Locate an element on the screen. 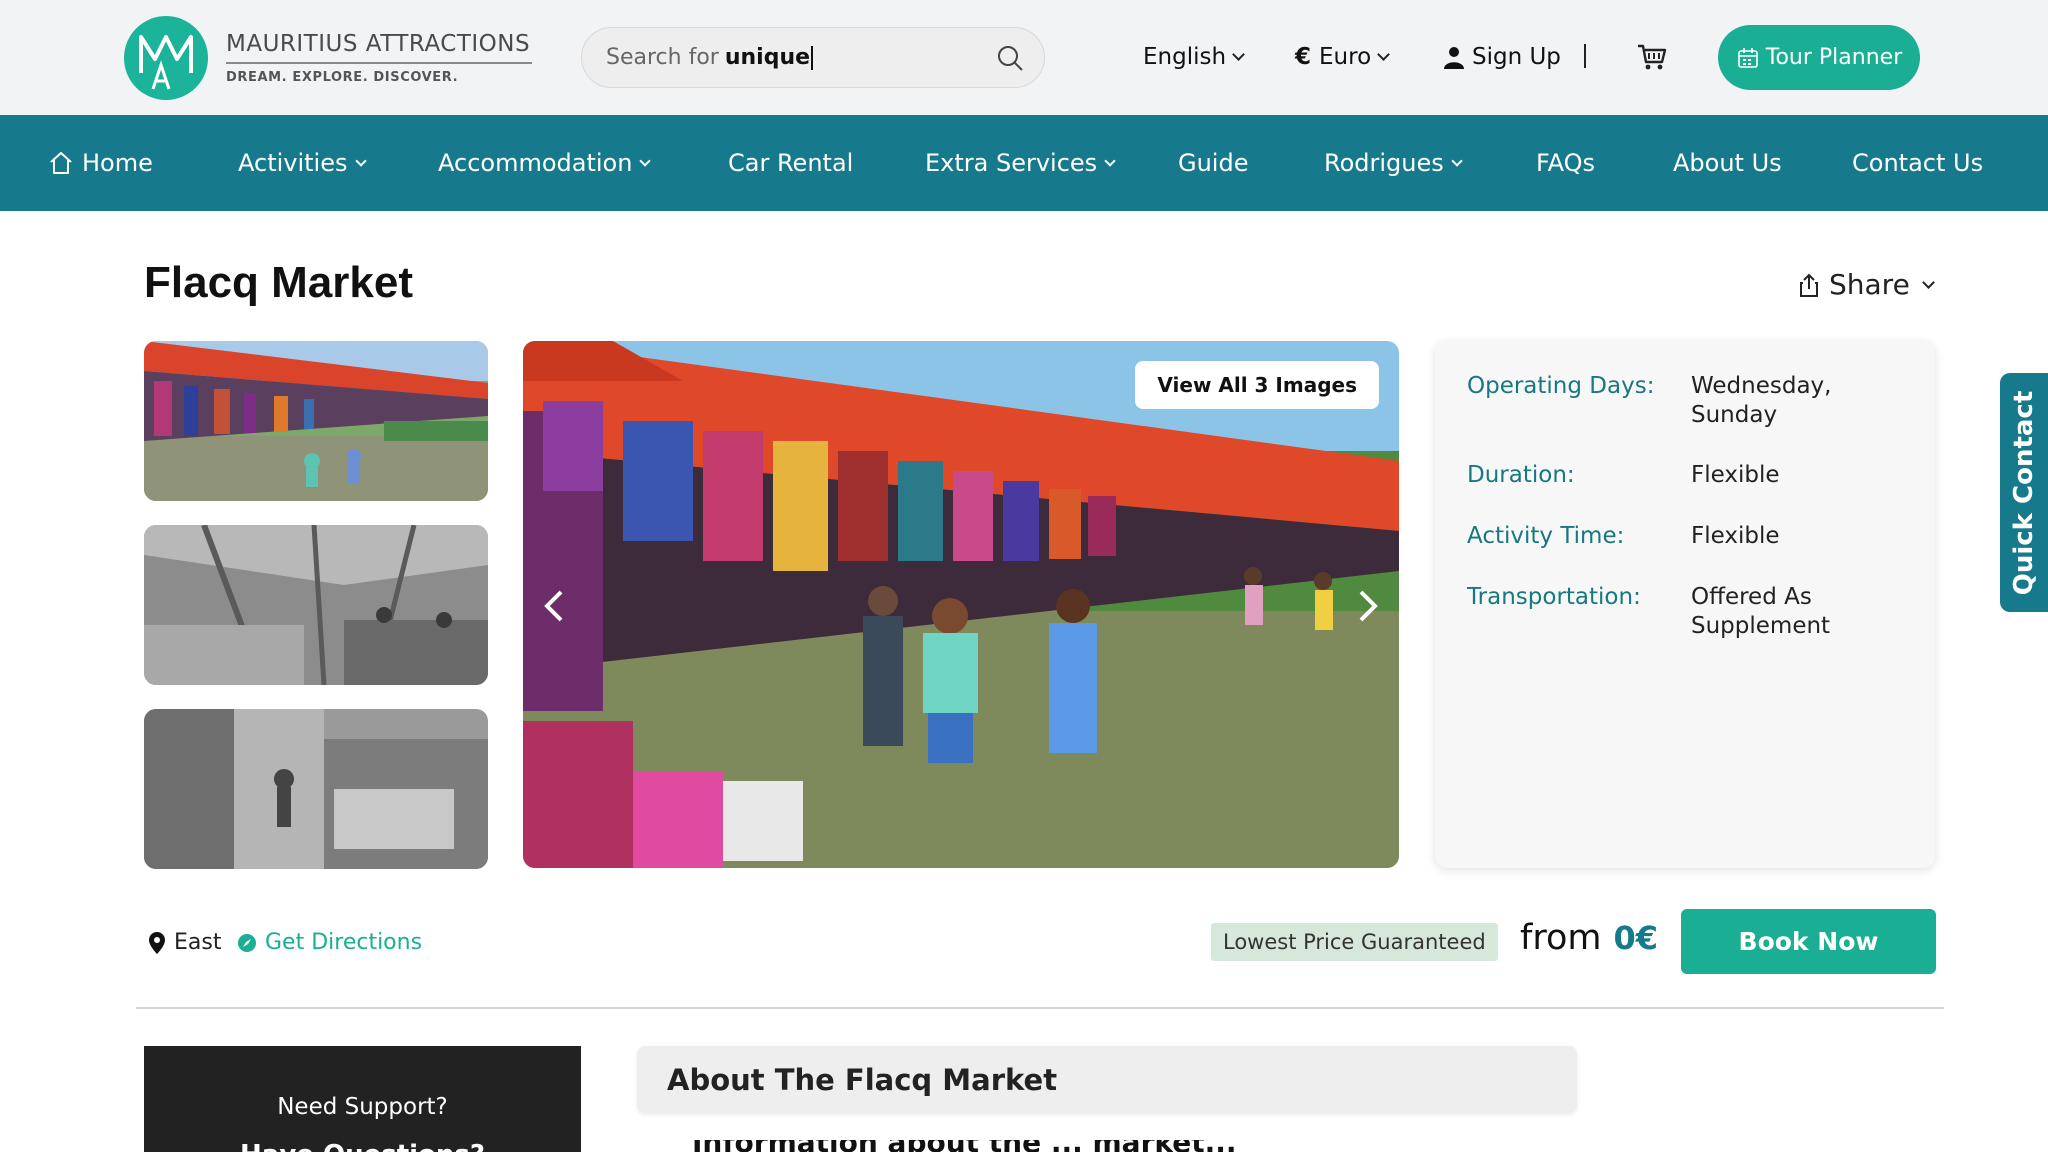 The image size is (2048, 1152). nav-label: FAQs is located at coordinates (1565, 163).